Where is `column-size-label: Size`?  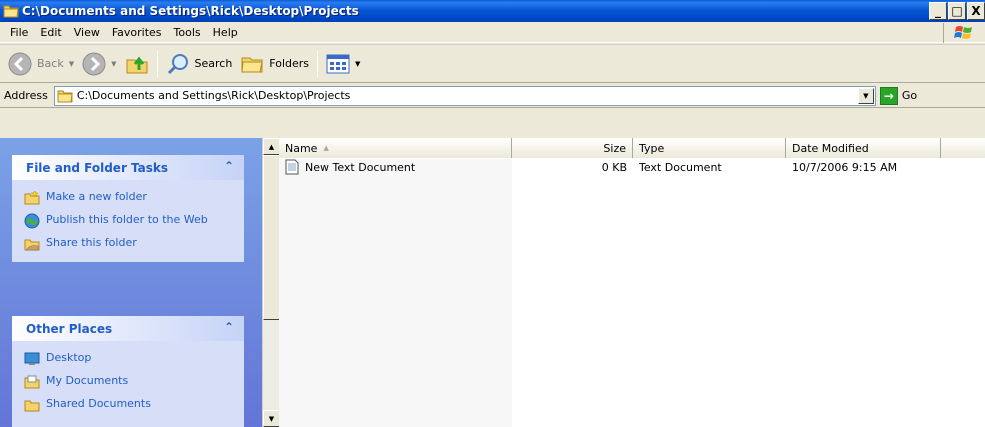 column-size-label: Size is located at coordinates (614, 148).